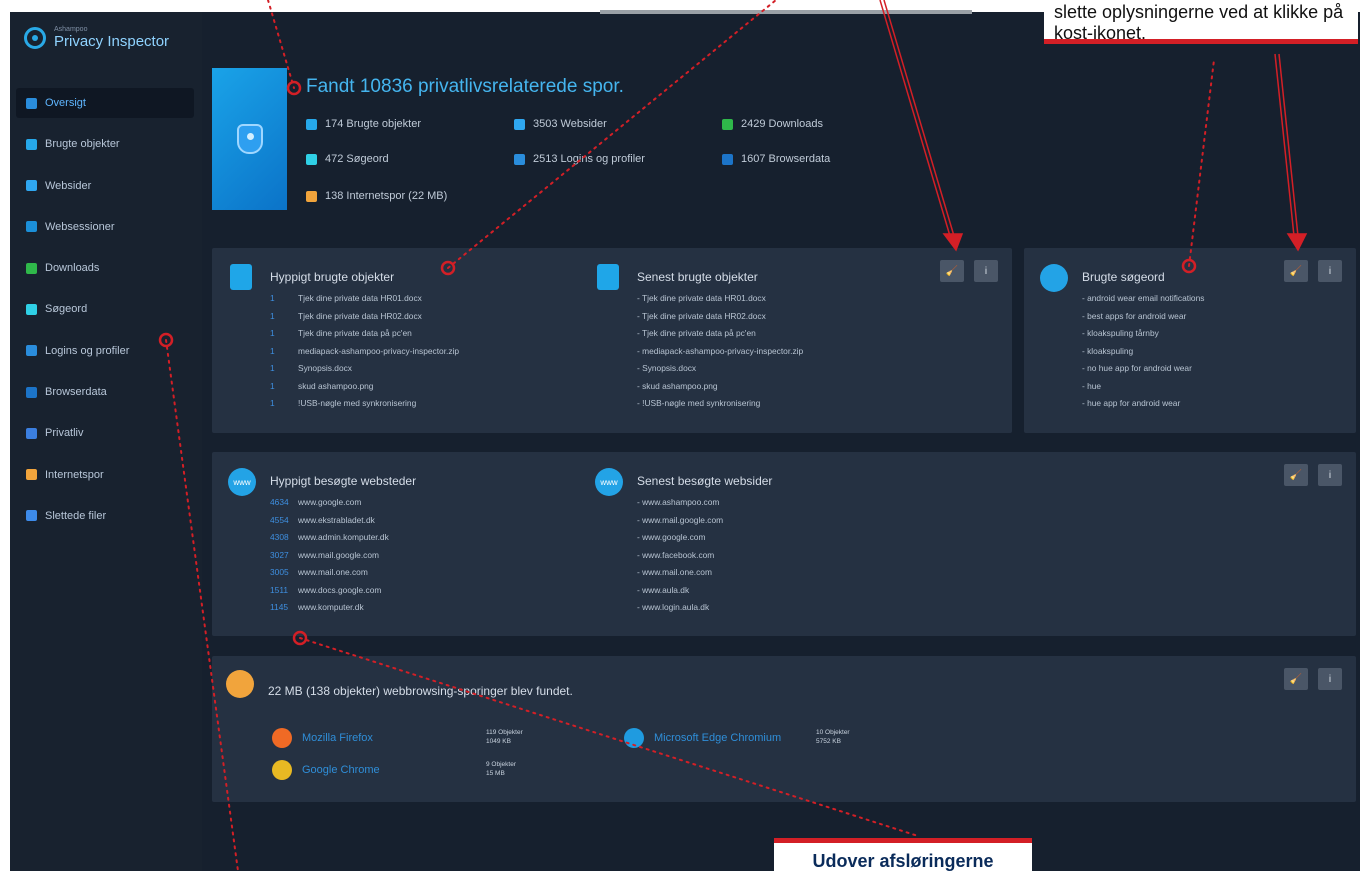 This screenshot has width=1362, height=871. I want to click on item-label: www.komputer.dk, so click(331, 607).